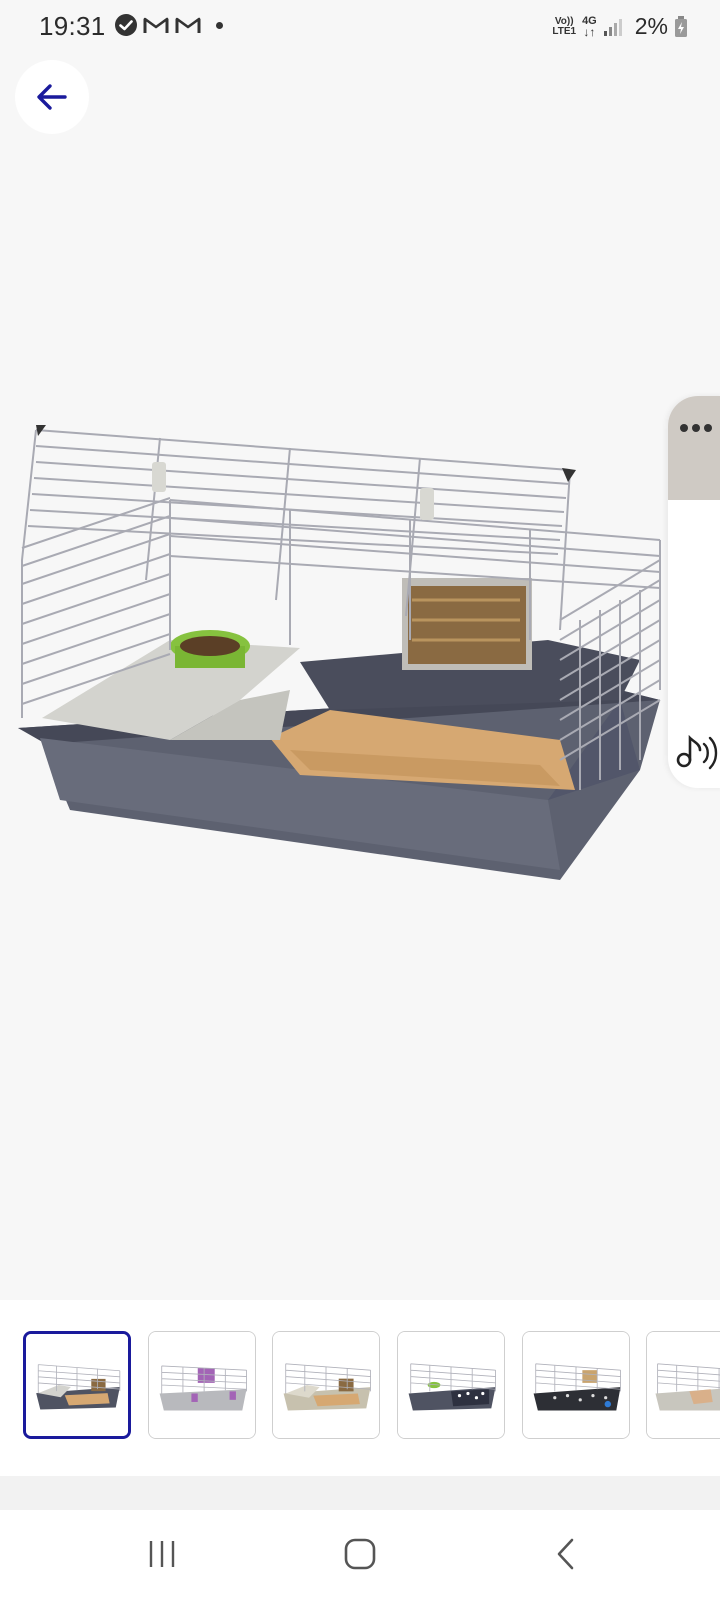 The image size is (720, 1600). I want to click on music-note-sound-icon, so click(697, 752).